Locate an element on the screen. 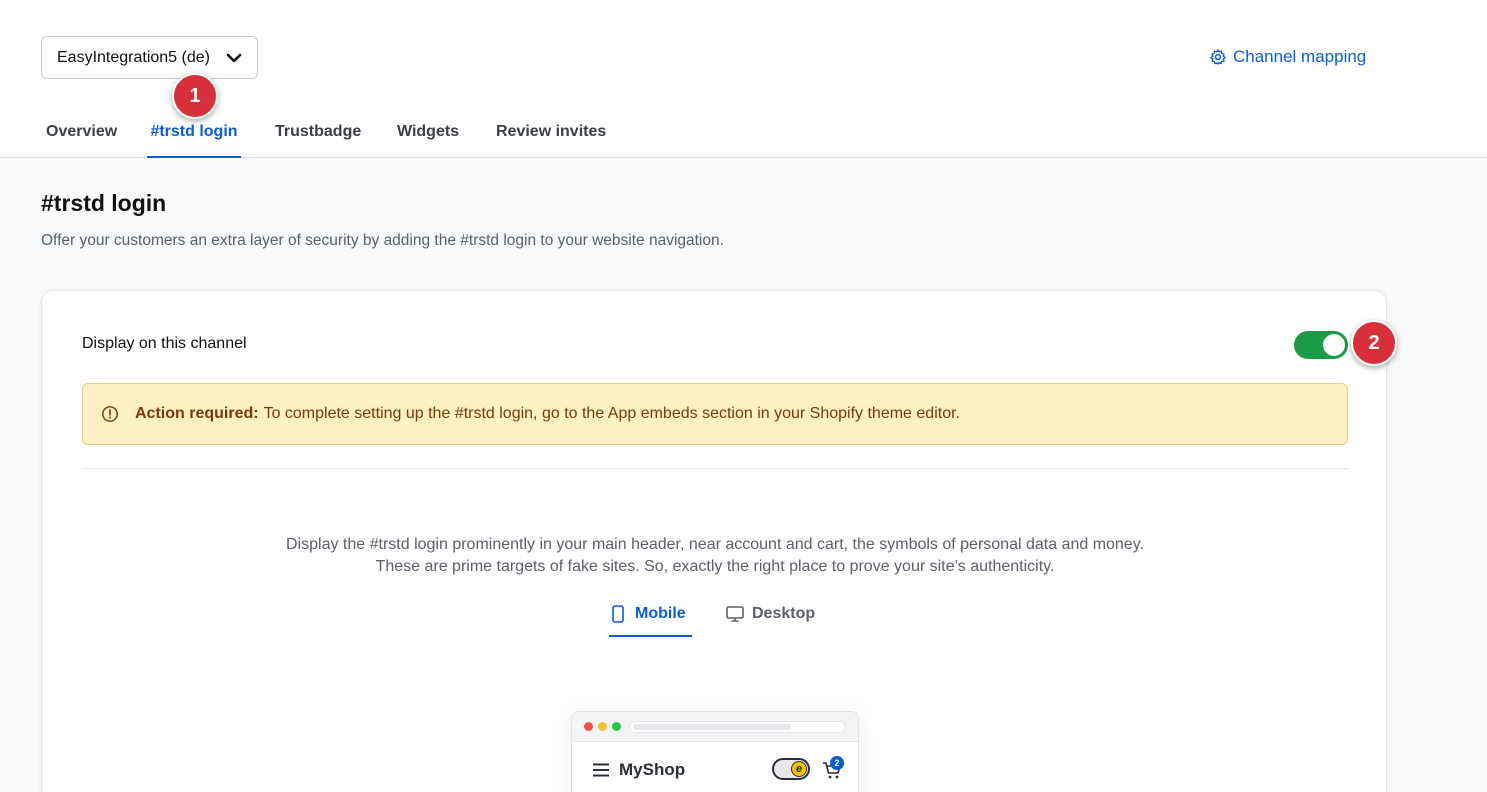  tab-trustbadge: Trustbadge is located at coordinates (318, 135).